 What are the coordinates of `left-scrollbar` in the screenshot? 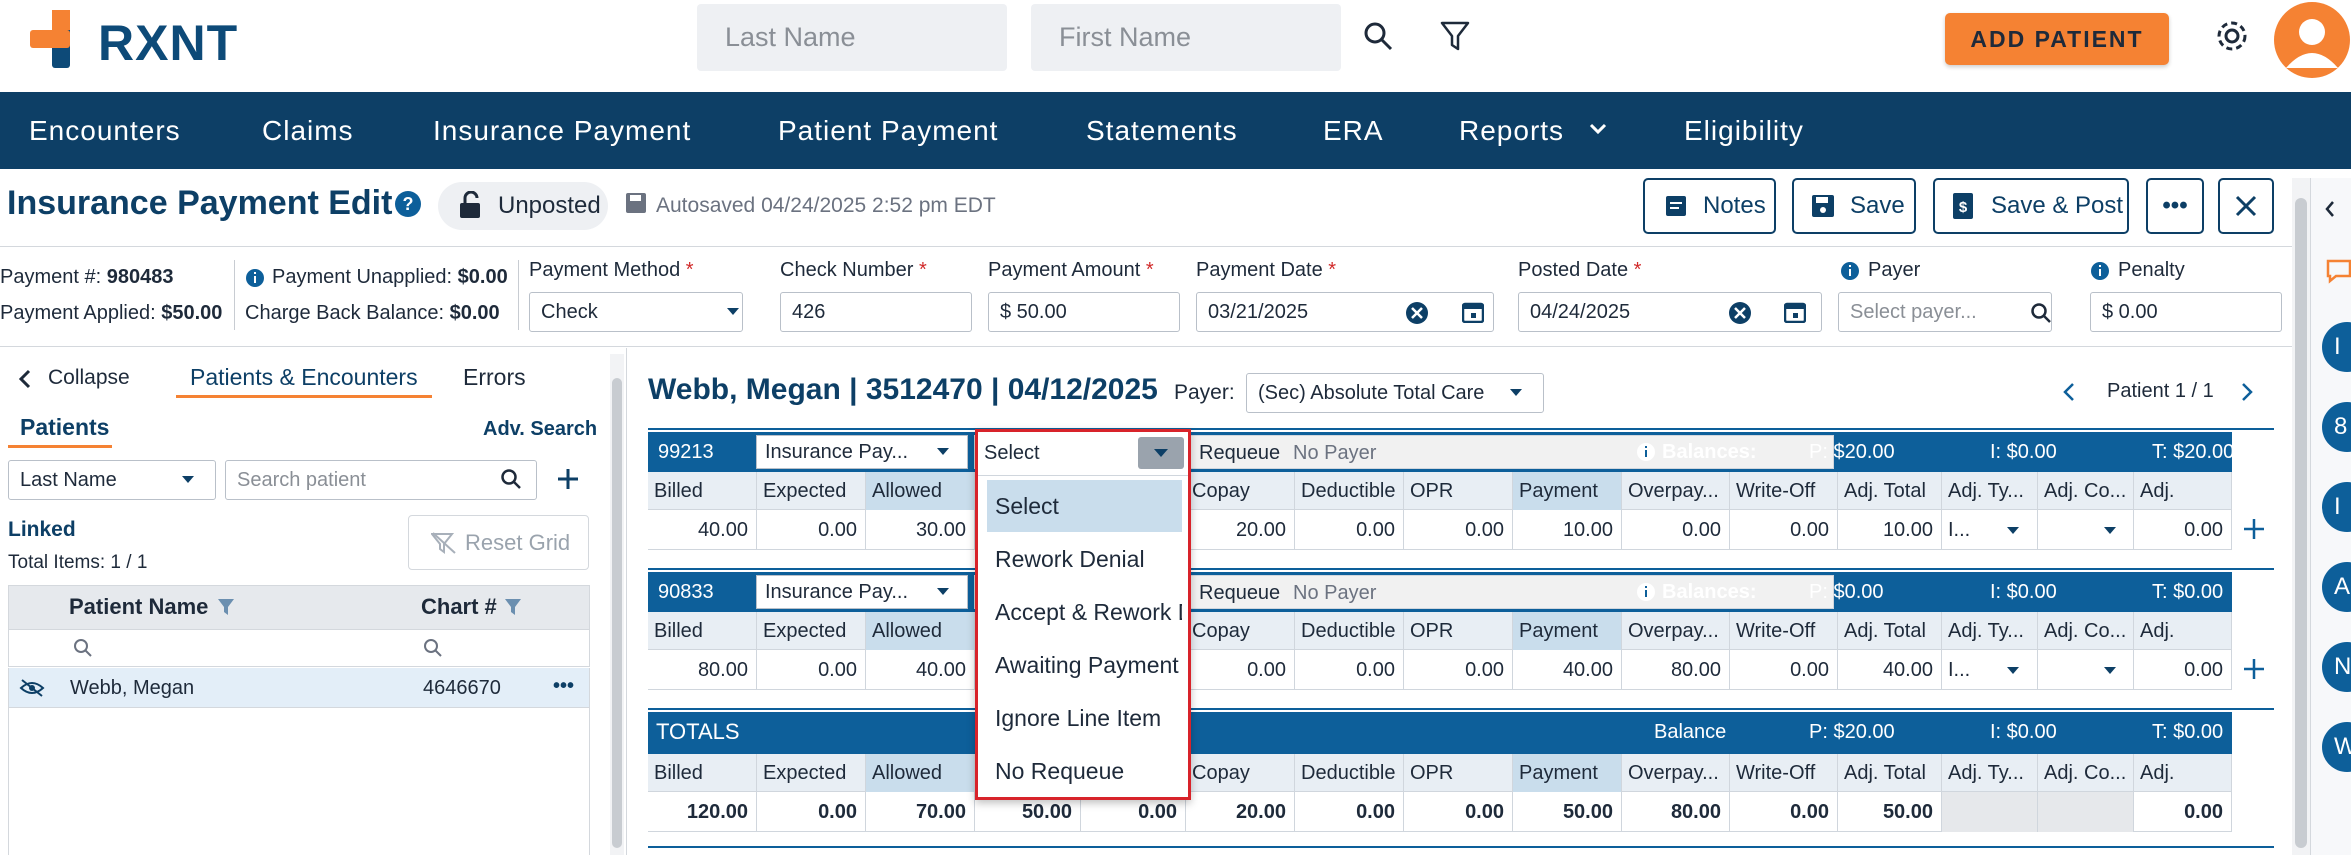 It's located at (617, 604).